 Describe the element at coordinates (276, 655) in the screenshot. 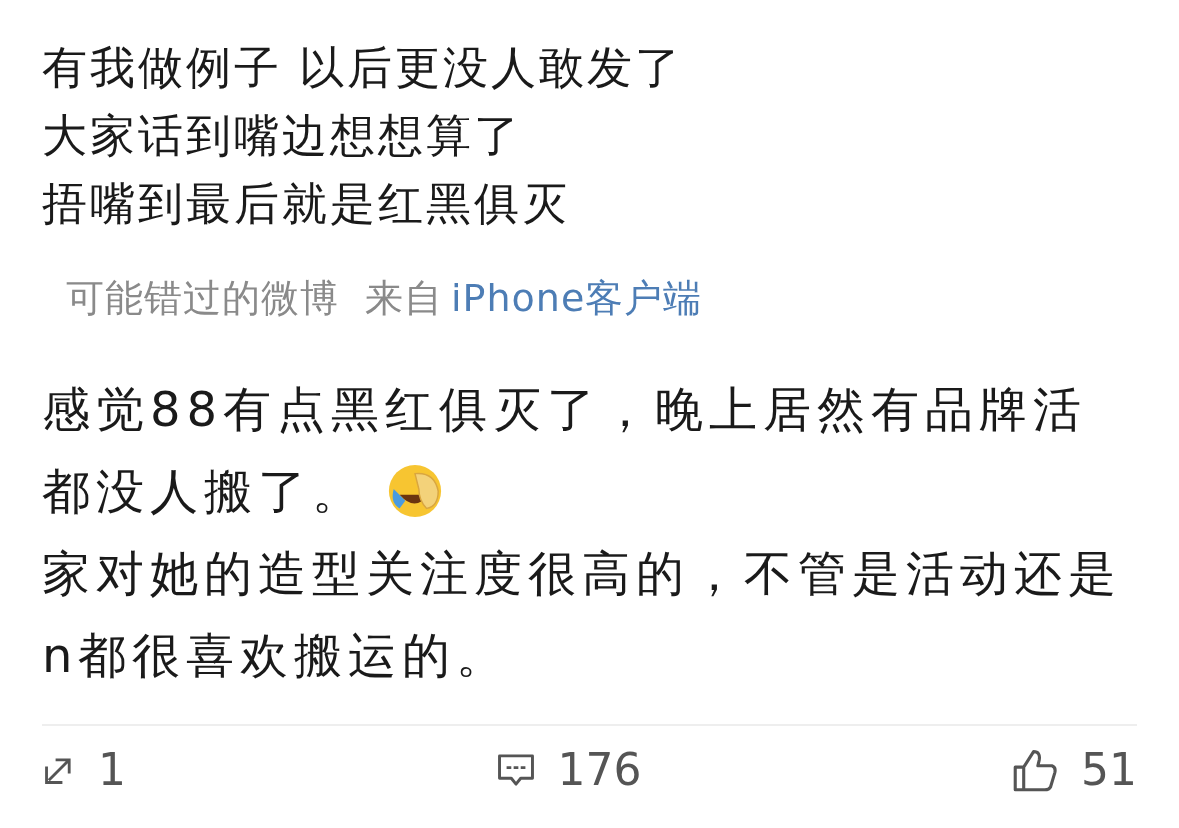

I see `repost-text-line: n都很喜欢搬运的。` at that location.